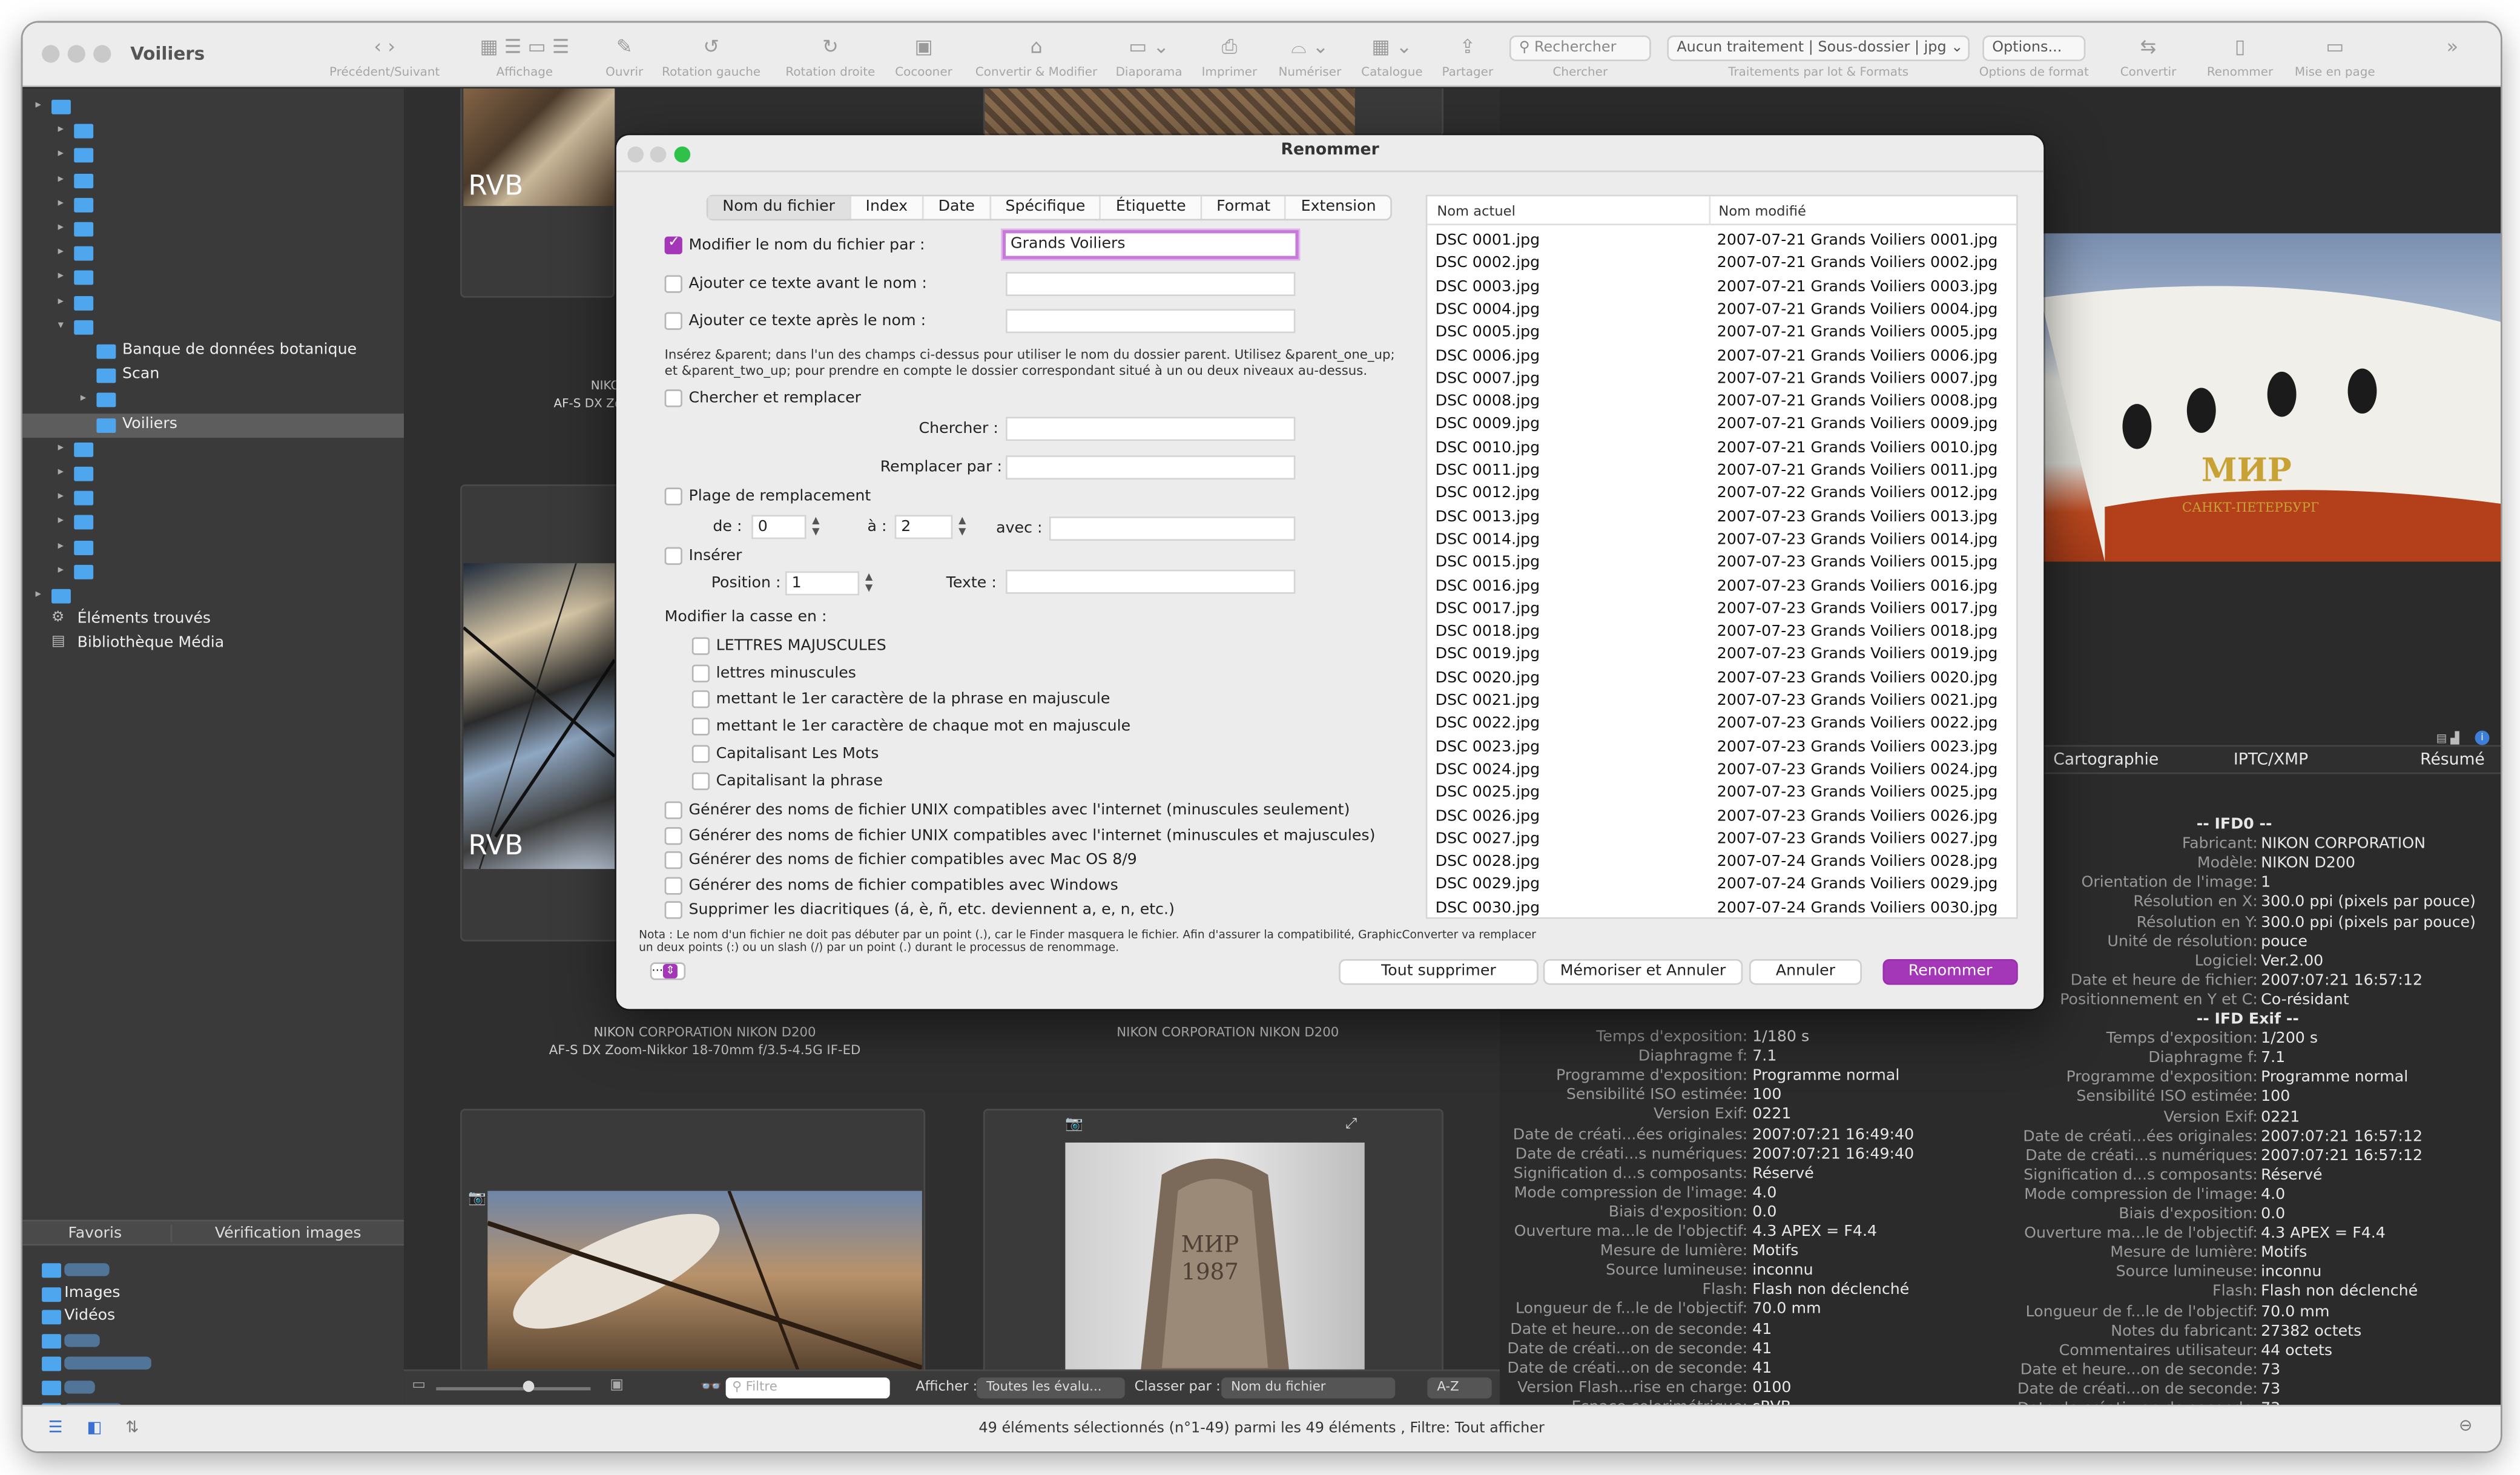  Describe the element at coordinates (213, 254) in the screenshot. I see `sidebar-item: ▸ Cloud Philippe` at that location.